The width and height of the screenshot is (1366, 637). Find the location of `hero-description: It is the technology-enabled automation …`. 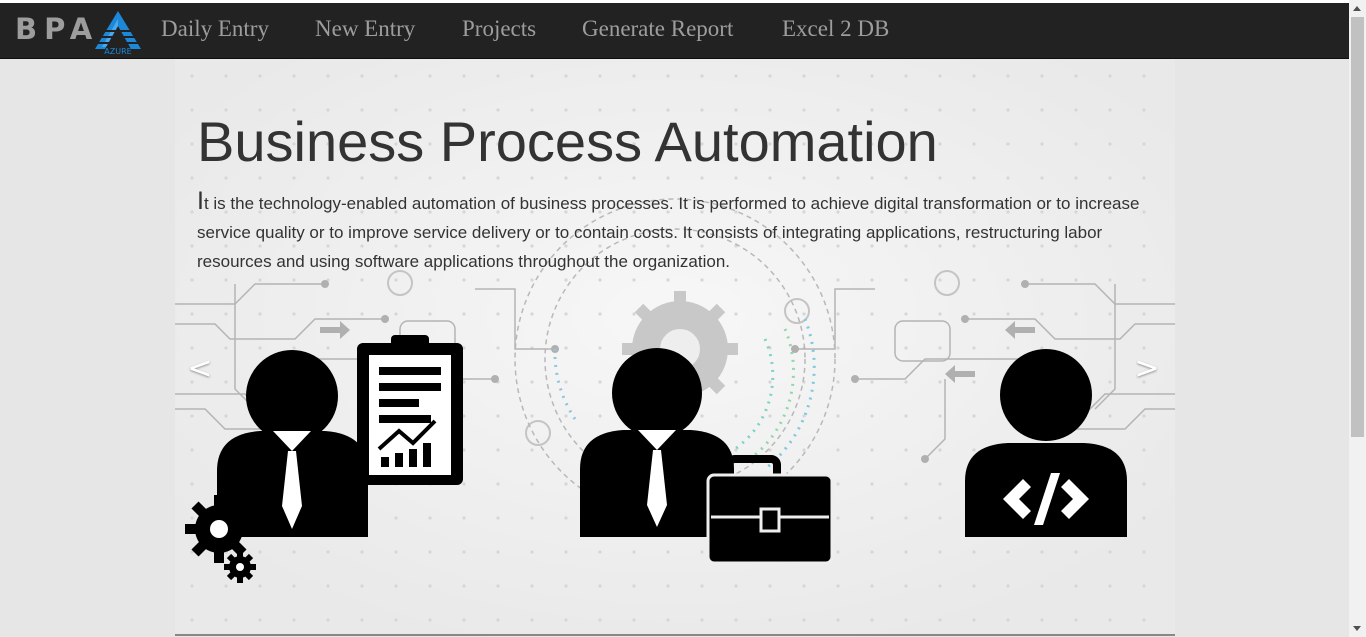

hero-description: It is the technology-enabled automation … is located at coordinates (684, 231).